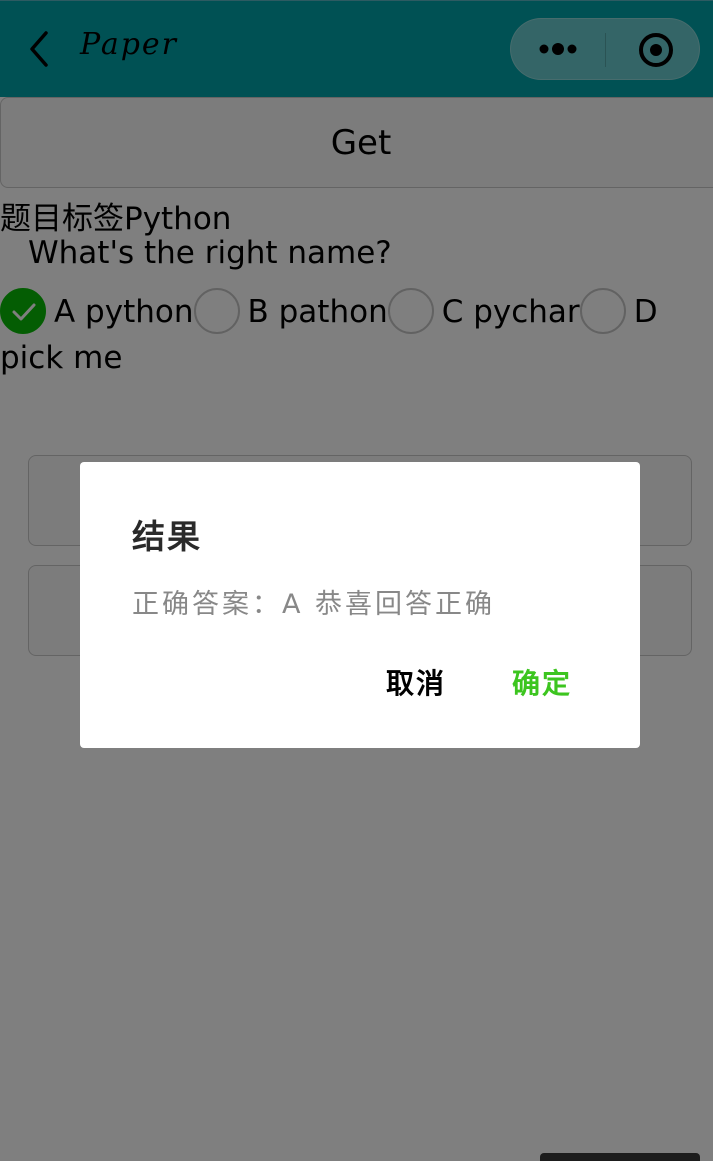 Image resolution: width=713 pixels, height=1161 pixels. I want to click on cancel-button: 取消, so click(416, 684).